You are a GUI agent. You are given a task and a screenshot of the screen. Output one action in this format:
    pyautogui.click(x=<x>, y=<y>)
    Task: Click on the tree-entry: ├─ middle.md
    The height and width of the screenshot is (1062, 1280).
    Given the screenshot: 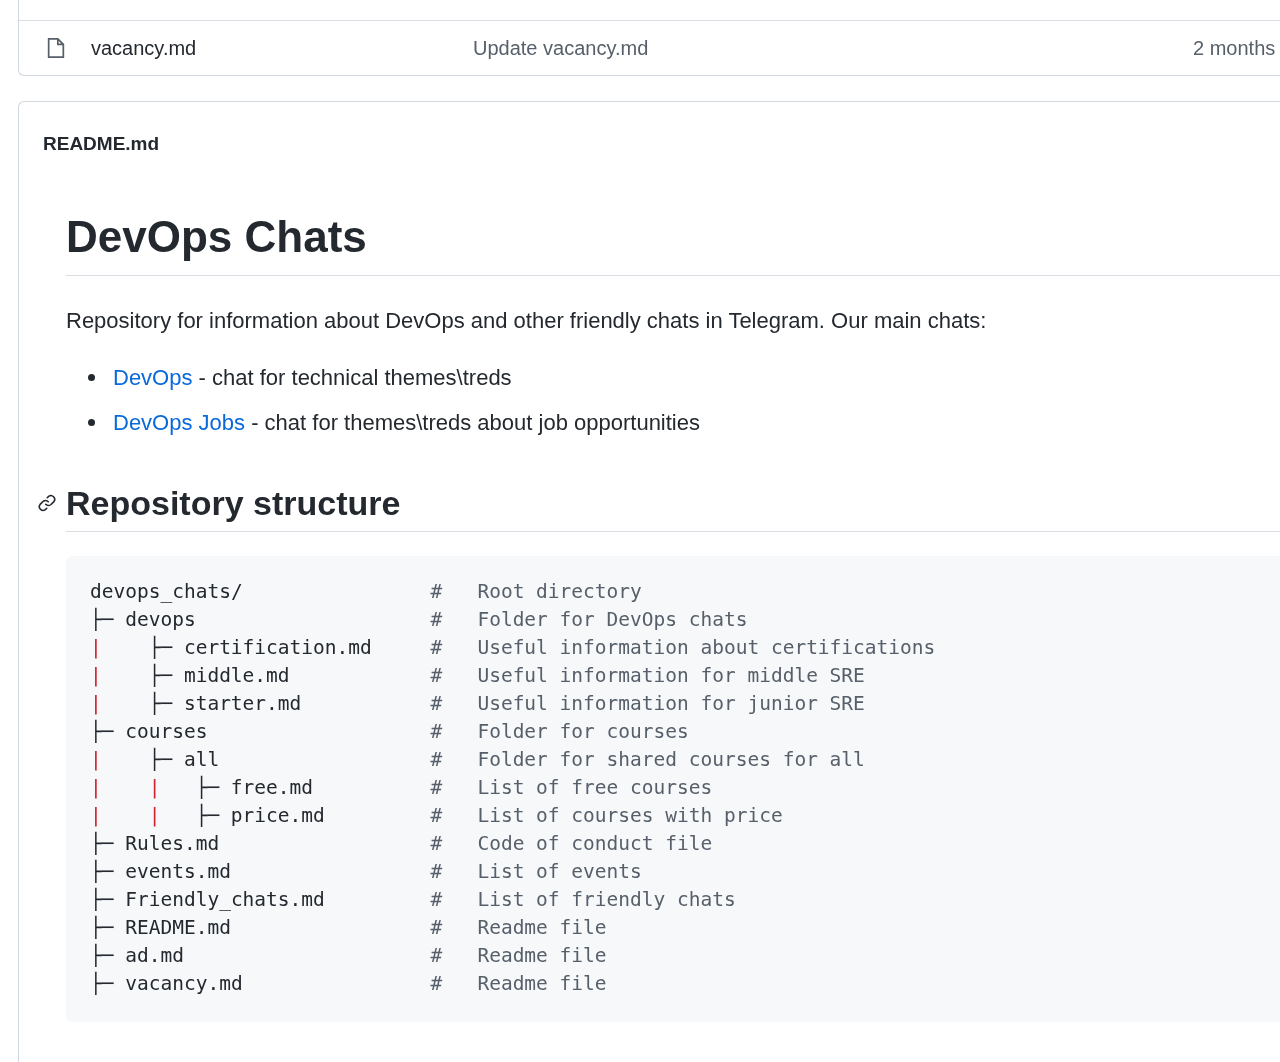 What is the action you would take?
    pyautogui.click(x=219, y=675)
    